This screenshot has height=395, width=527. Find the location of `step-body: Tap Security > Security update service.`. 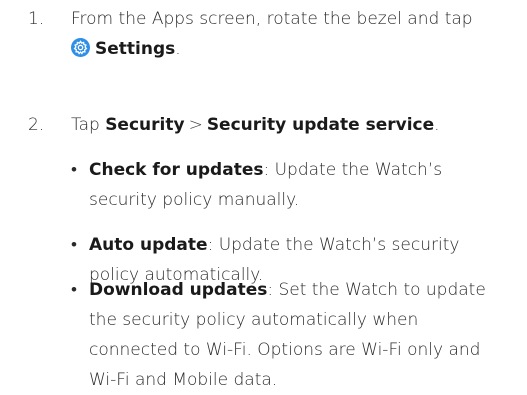

step-body: Tap Security > Security update service. is located at coordinates (289, 125).